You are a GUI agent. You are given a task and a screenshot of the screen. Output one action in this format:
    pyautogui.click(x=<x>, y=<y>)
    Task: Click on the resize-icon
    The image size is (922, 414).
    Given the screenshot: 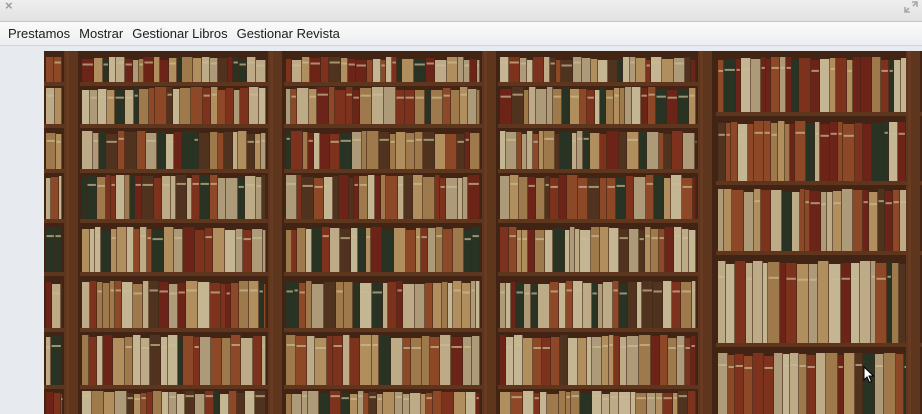 What is the action you would take?
    pyautogui.click(x=911, y=7)
    